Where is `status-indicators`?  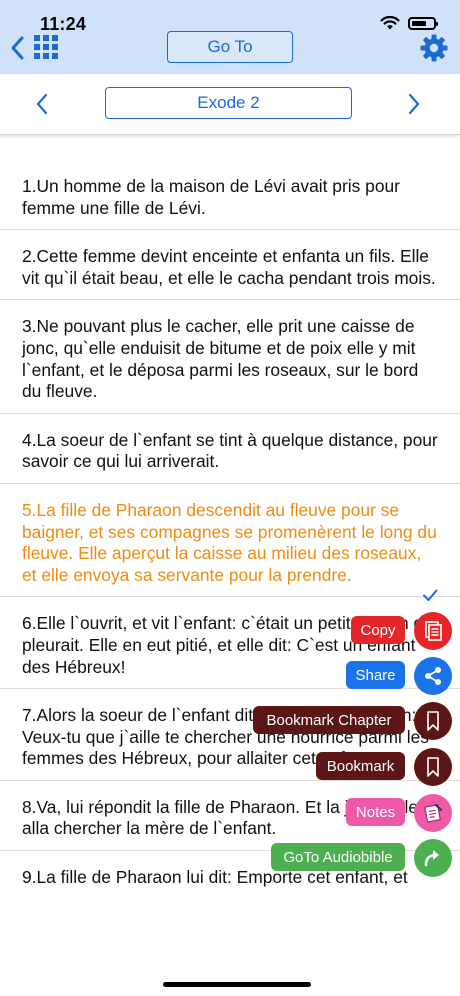 status-indicators is located at coordinates (409, 23).